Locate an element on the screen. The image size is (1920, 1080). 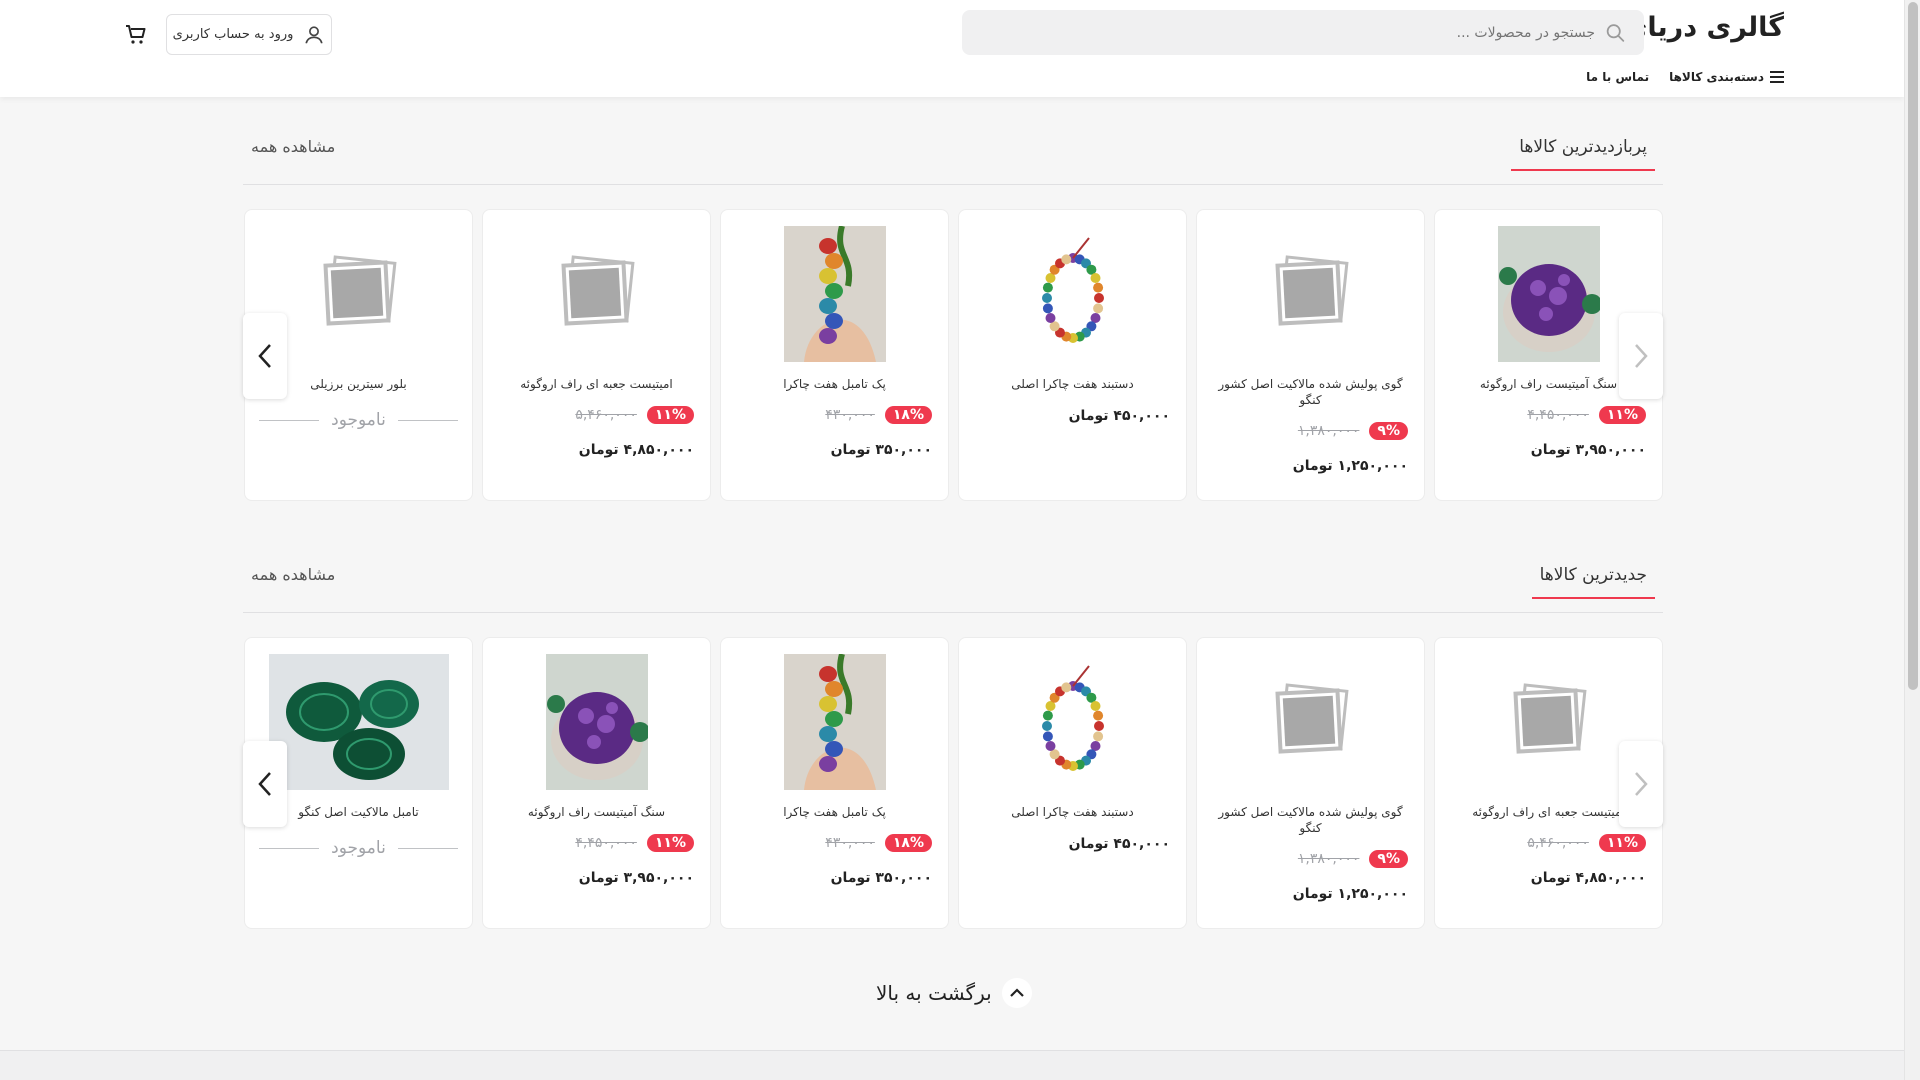
back-to-top-button: برگشت به بالا is located at coordinates (954, 993).